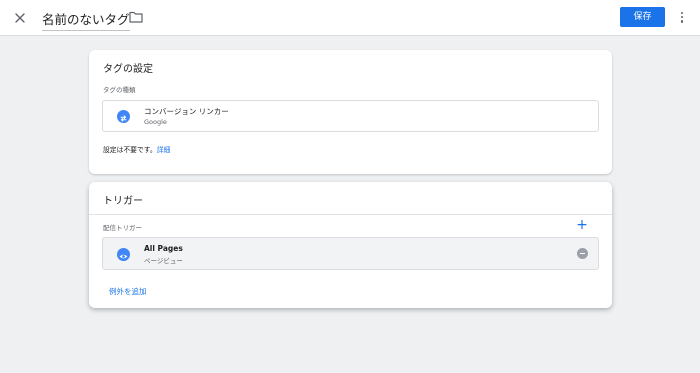 This screenshot has height=373, width=700. What do you see at coordinates (155, 122) in the screenshot?
I see `tag-type-vendor: Google` at bounding box center [155, 122].